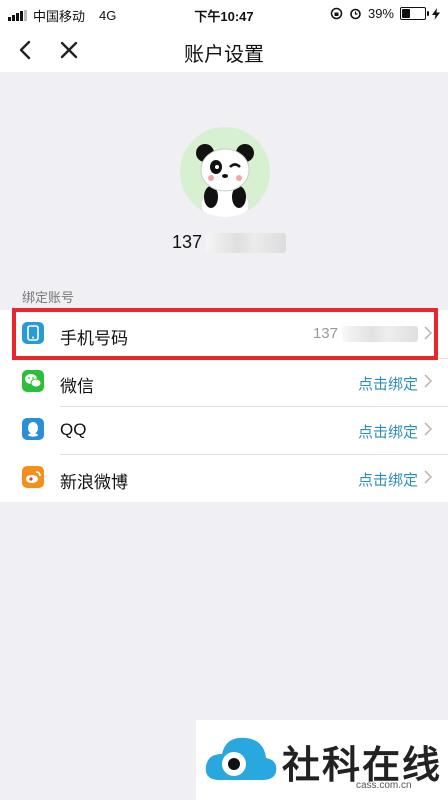  I want to click on battery-percent: 39%, so click(380, 13).